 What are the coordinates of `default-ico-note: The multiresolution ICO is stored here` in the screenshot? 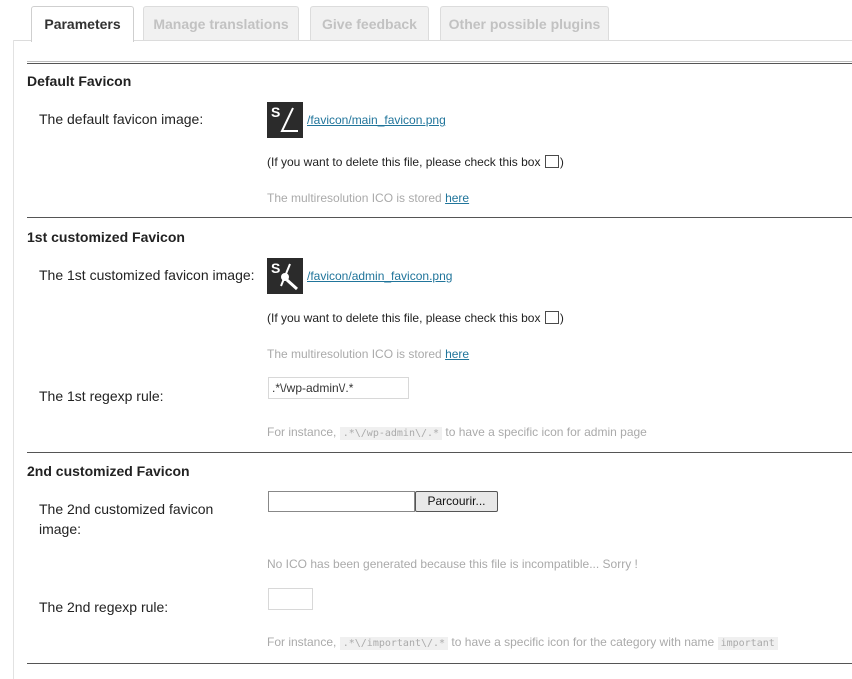 It's located at (368, 198).